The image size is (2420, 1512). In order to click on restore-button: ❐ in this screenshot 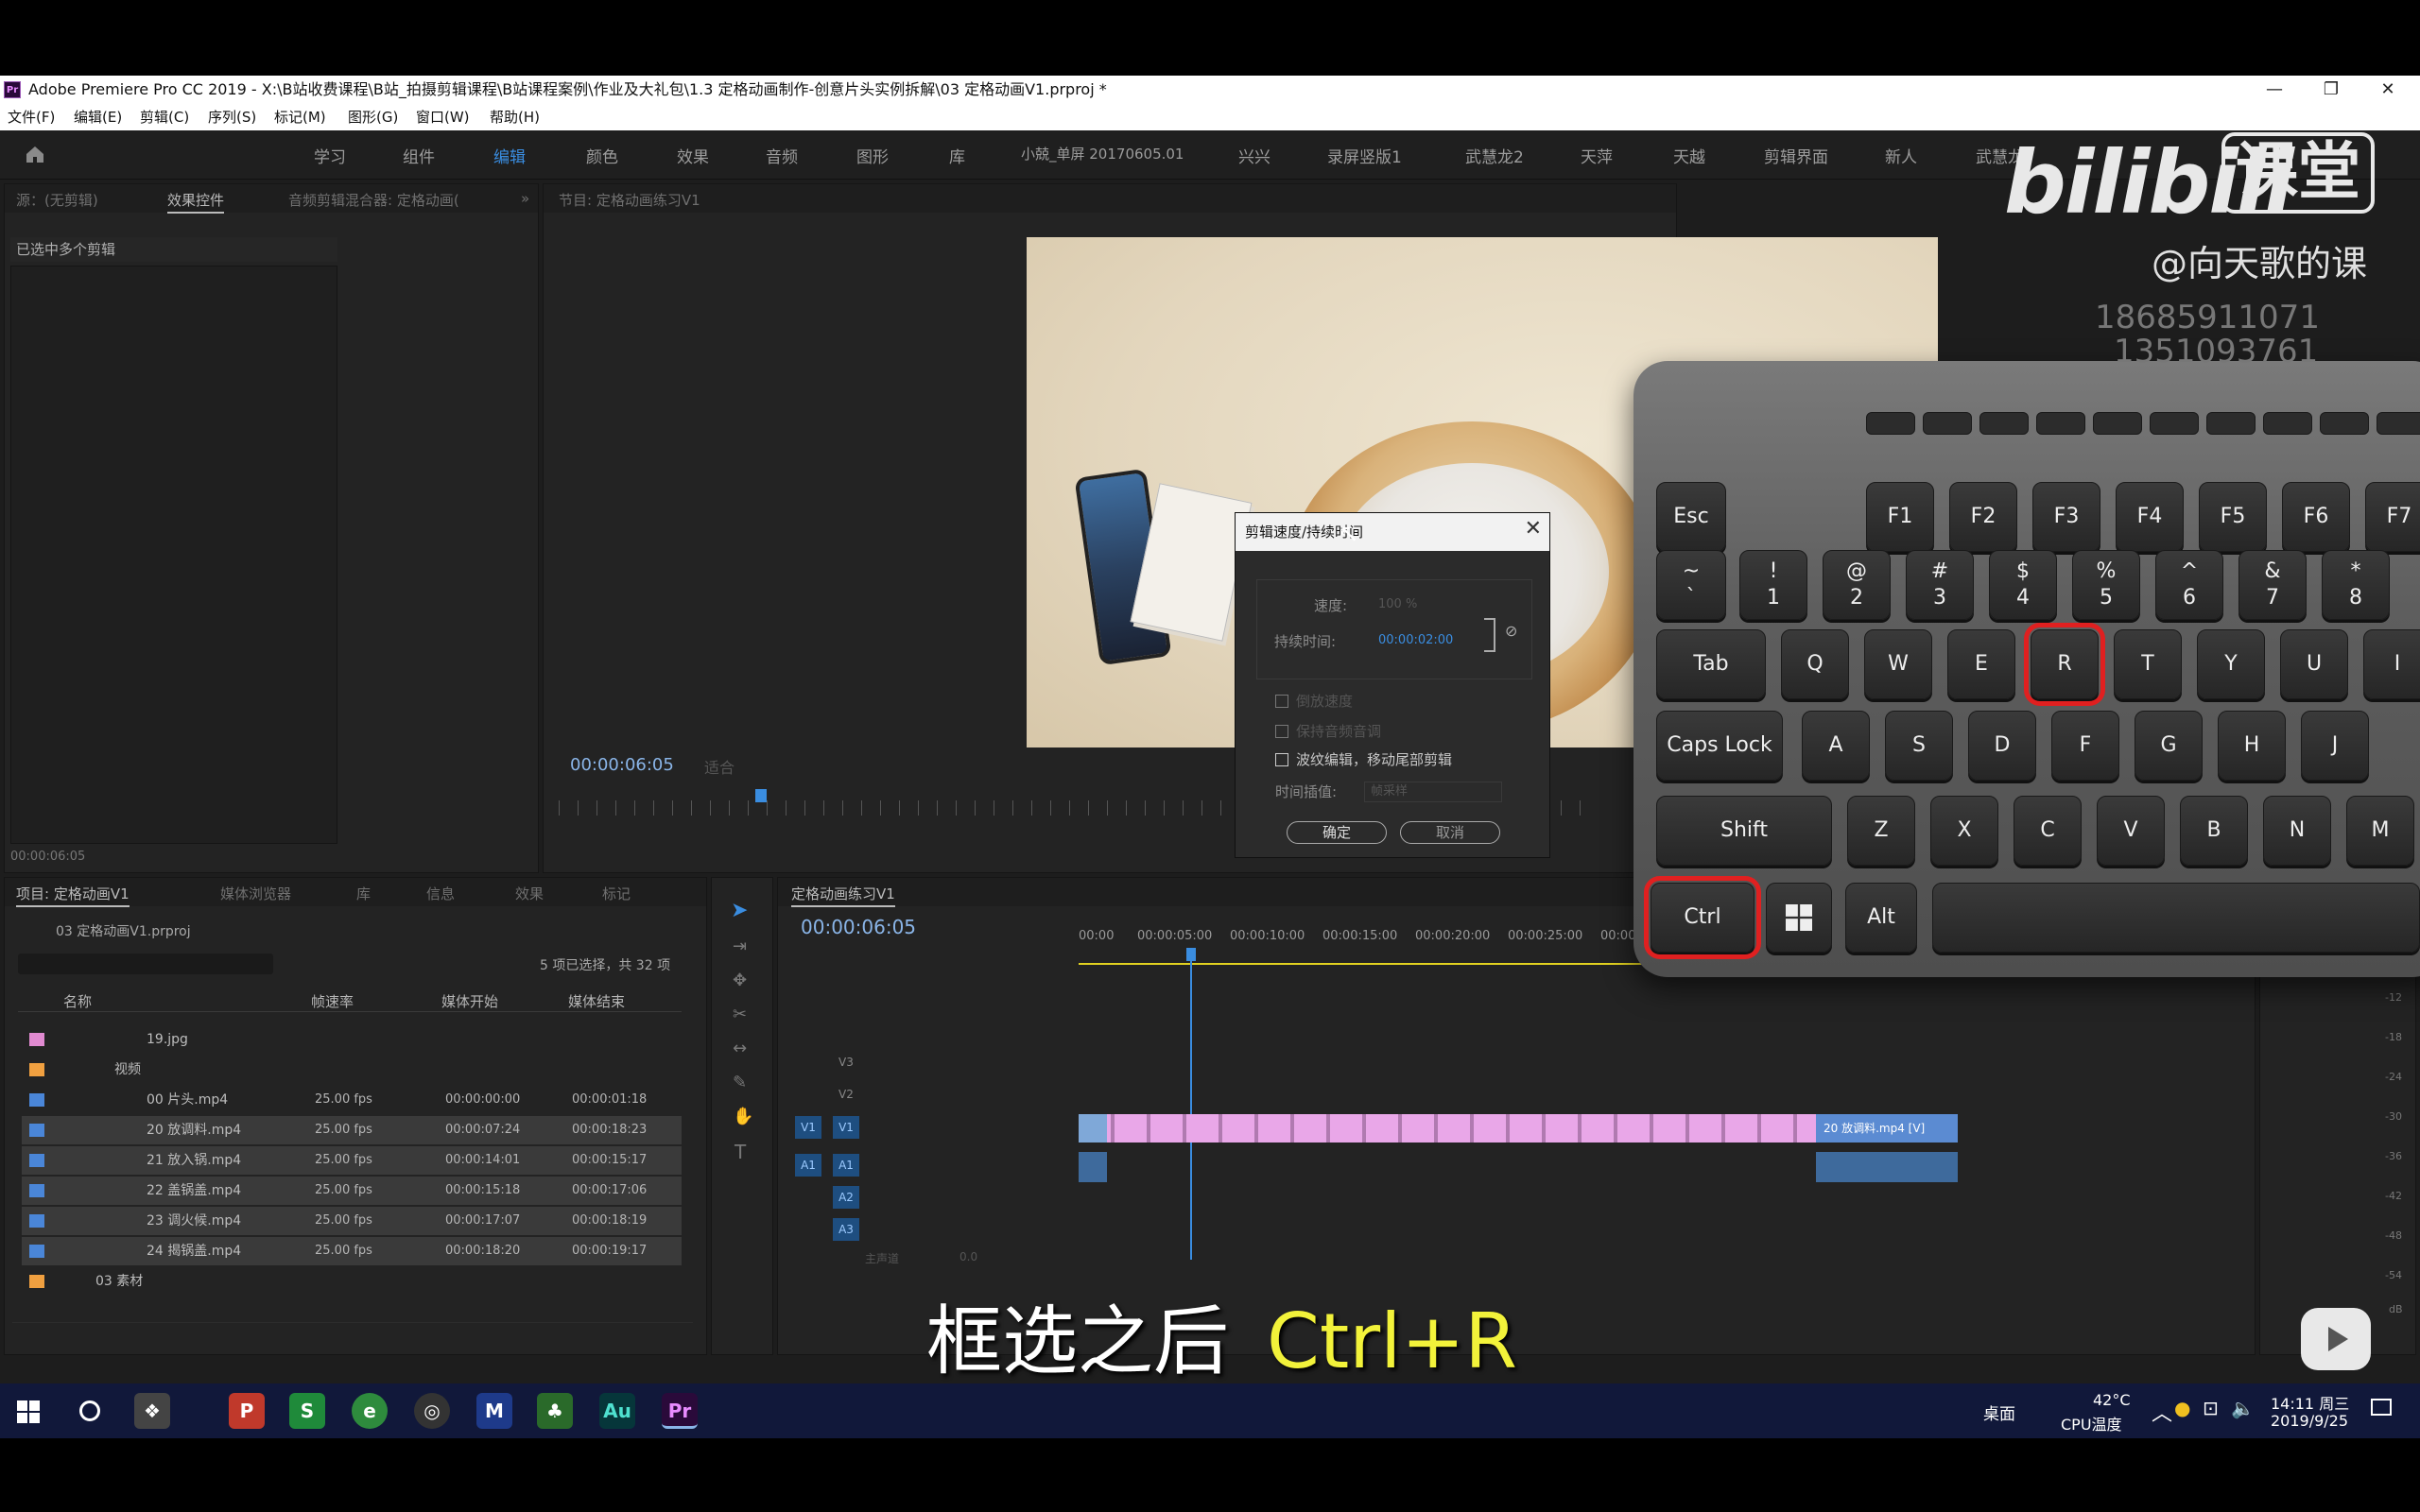, I will do `click(2331, 90)`.